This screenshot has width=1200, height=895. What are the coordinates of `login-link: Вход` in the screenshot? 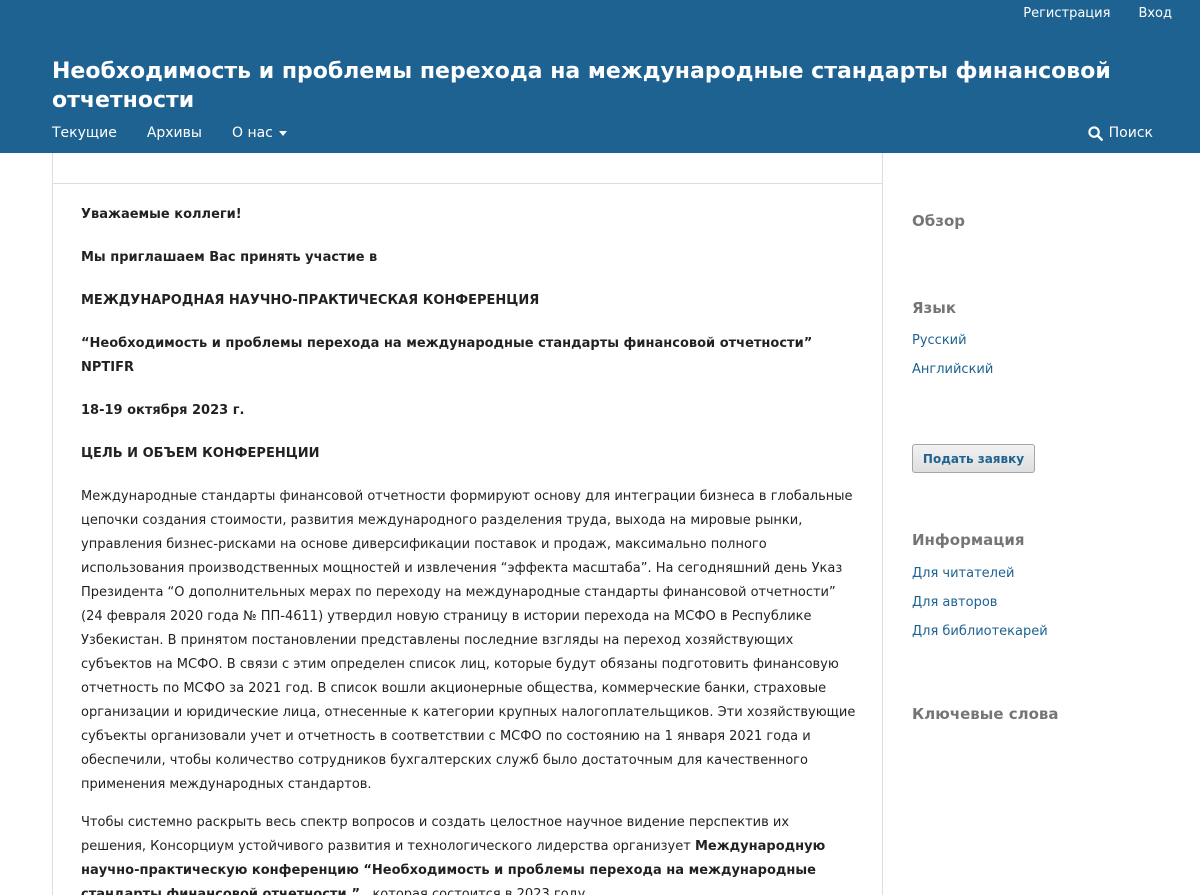 It's located at (1155, 13).